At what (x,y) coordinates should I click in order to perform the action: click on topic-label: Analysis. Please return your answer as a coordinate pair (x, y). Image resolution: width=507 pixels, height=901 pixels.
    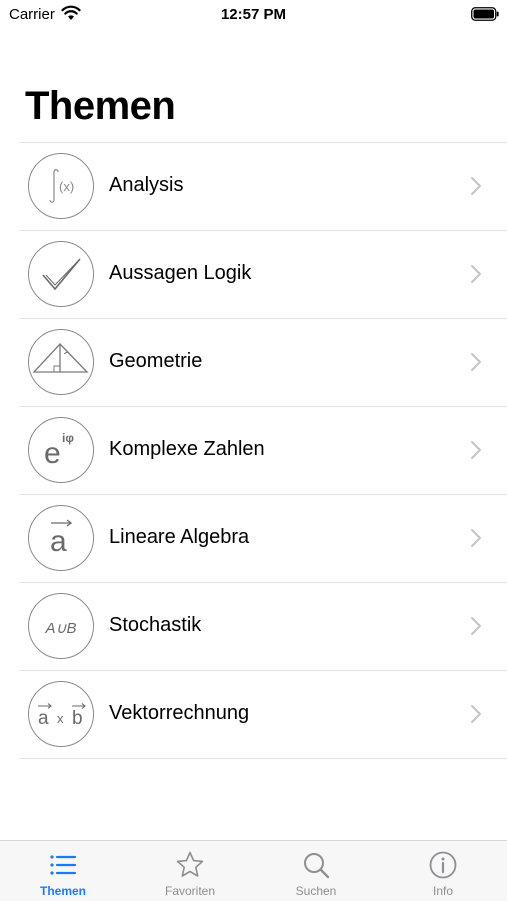
    Looking at the image, I should click on (146, 185).